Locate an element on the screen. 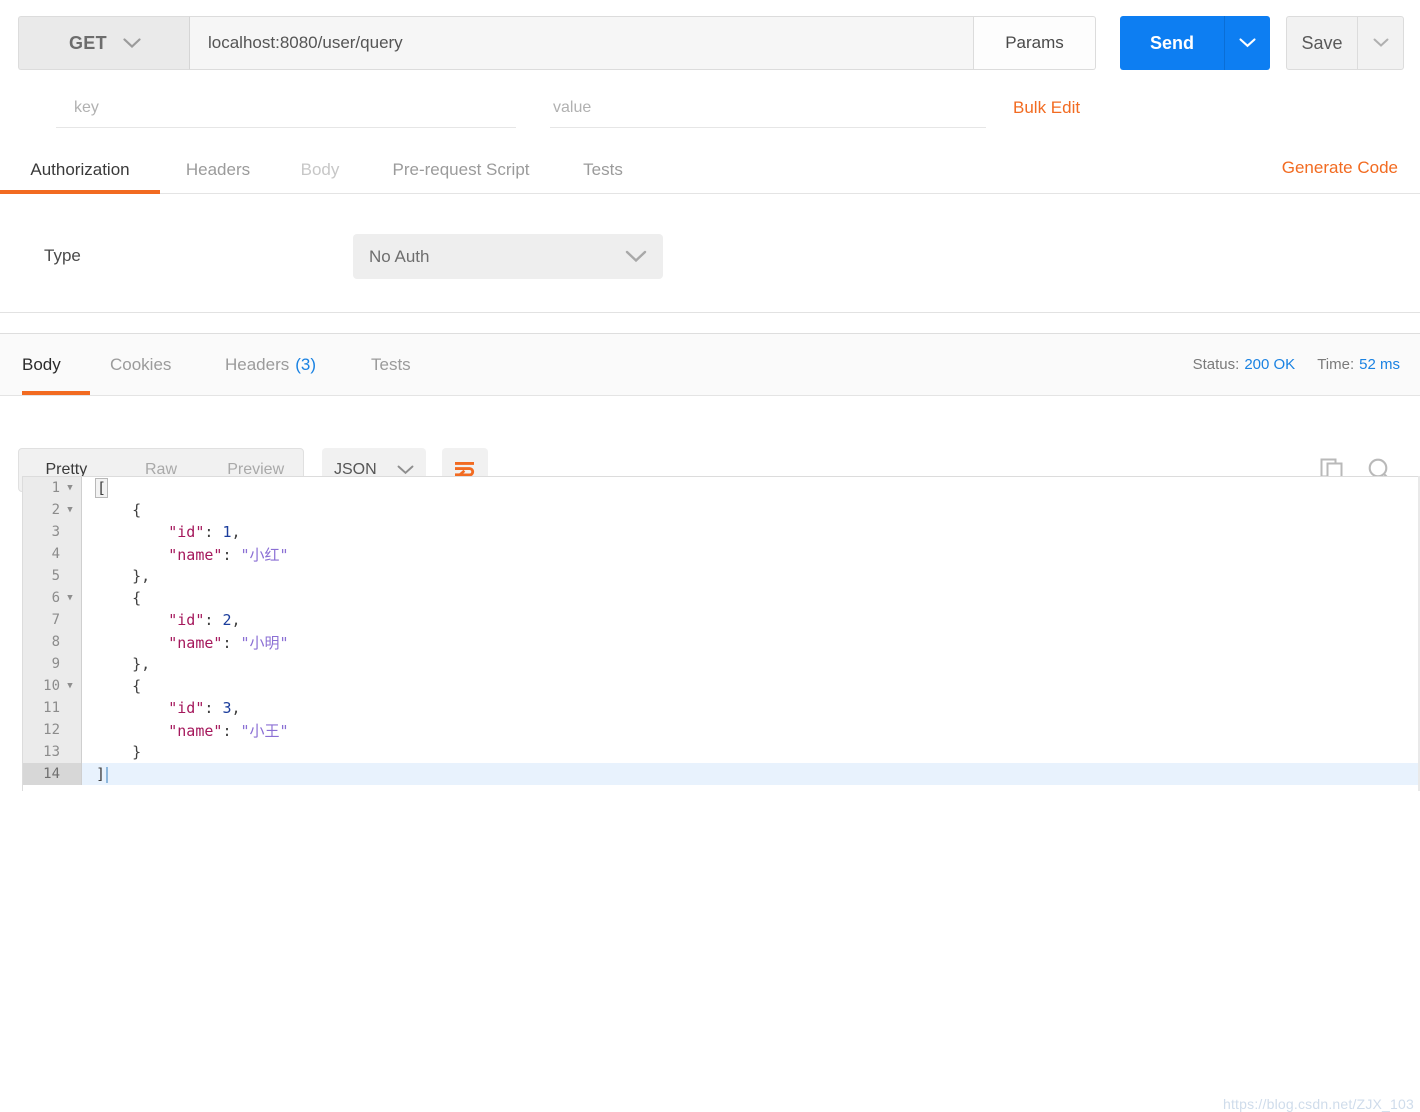 The image size is (1420, 1112). param-value-input: value is located at coordinates (768, 108).